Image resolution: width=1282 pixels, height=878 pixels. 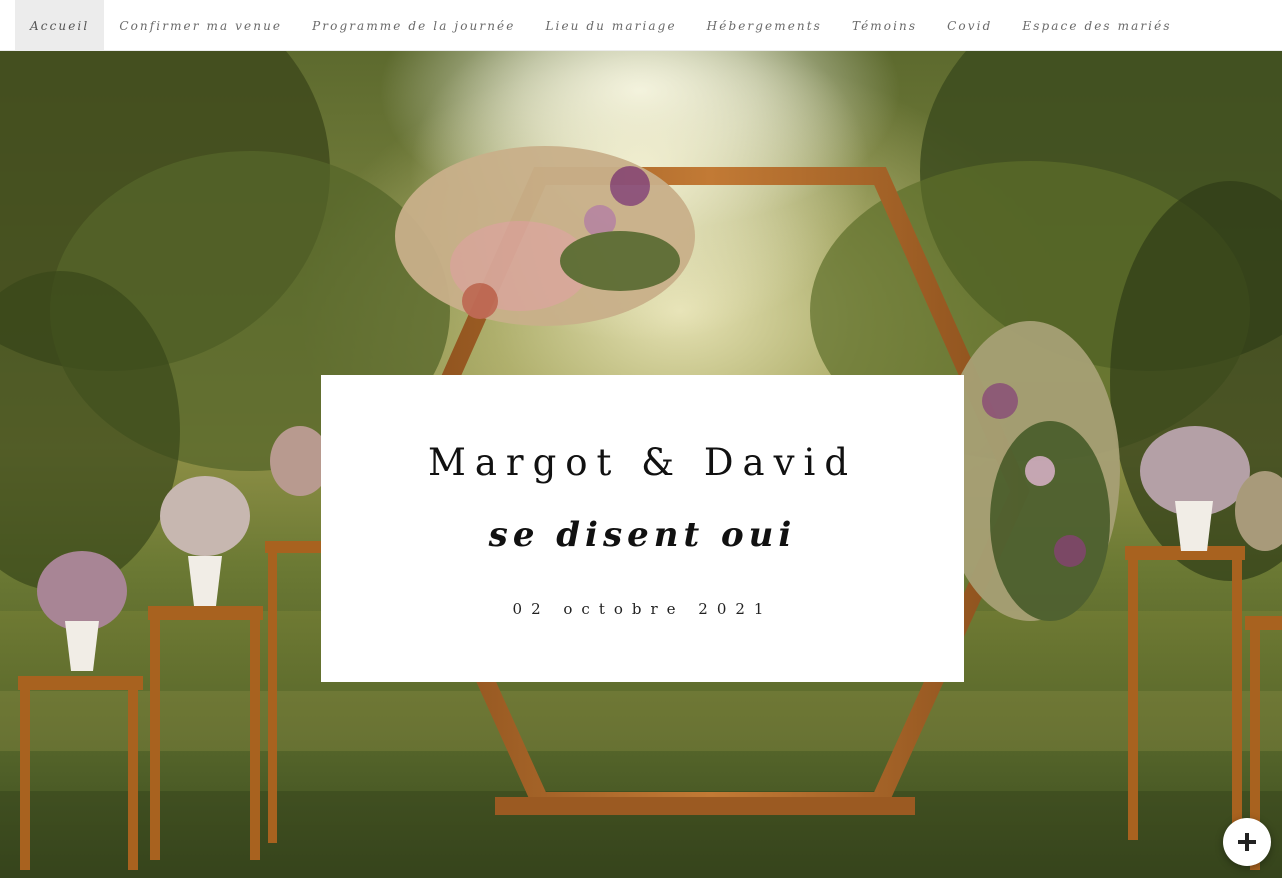 What do you see at coordinates (642, 462) in the screenshot?
I see `couple-names-heading: Margot & David` at bounding box center [642, 462].